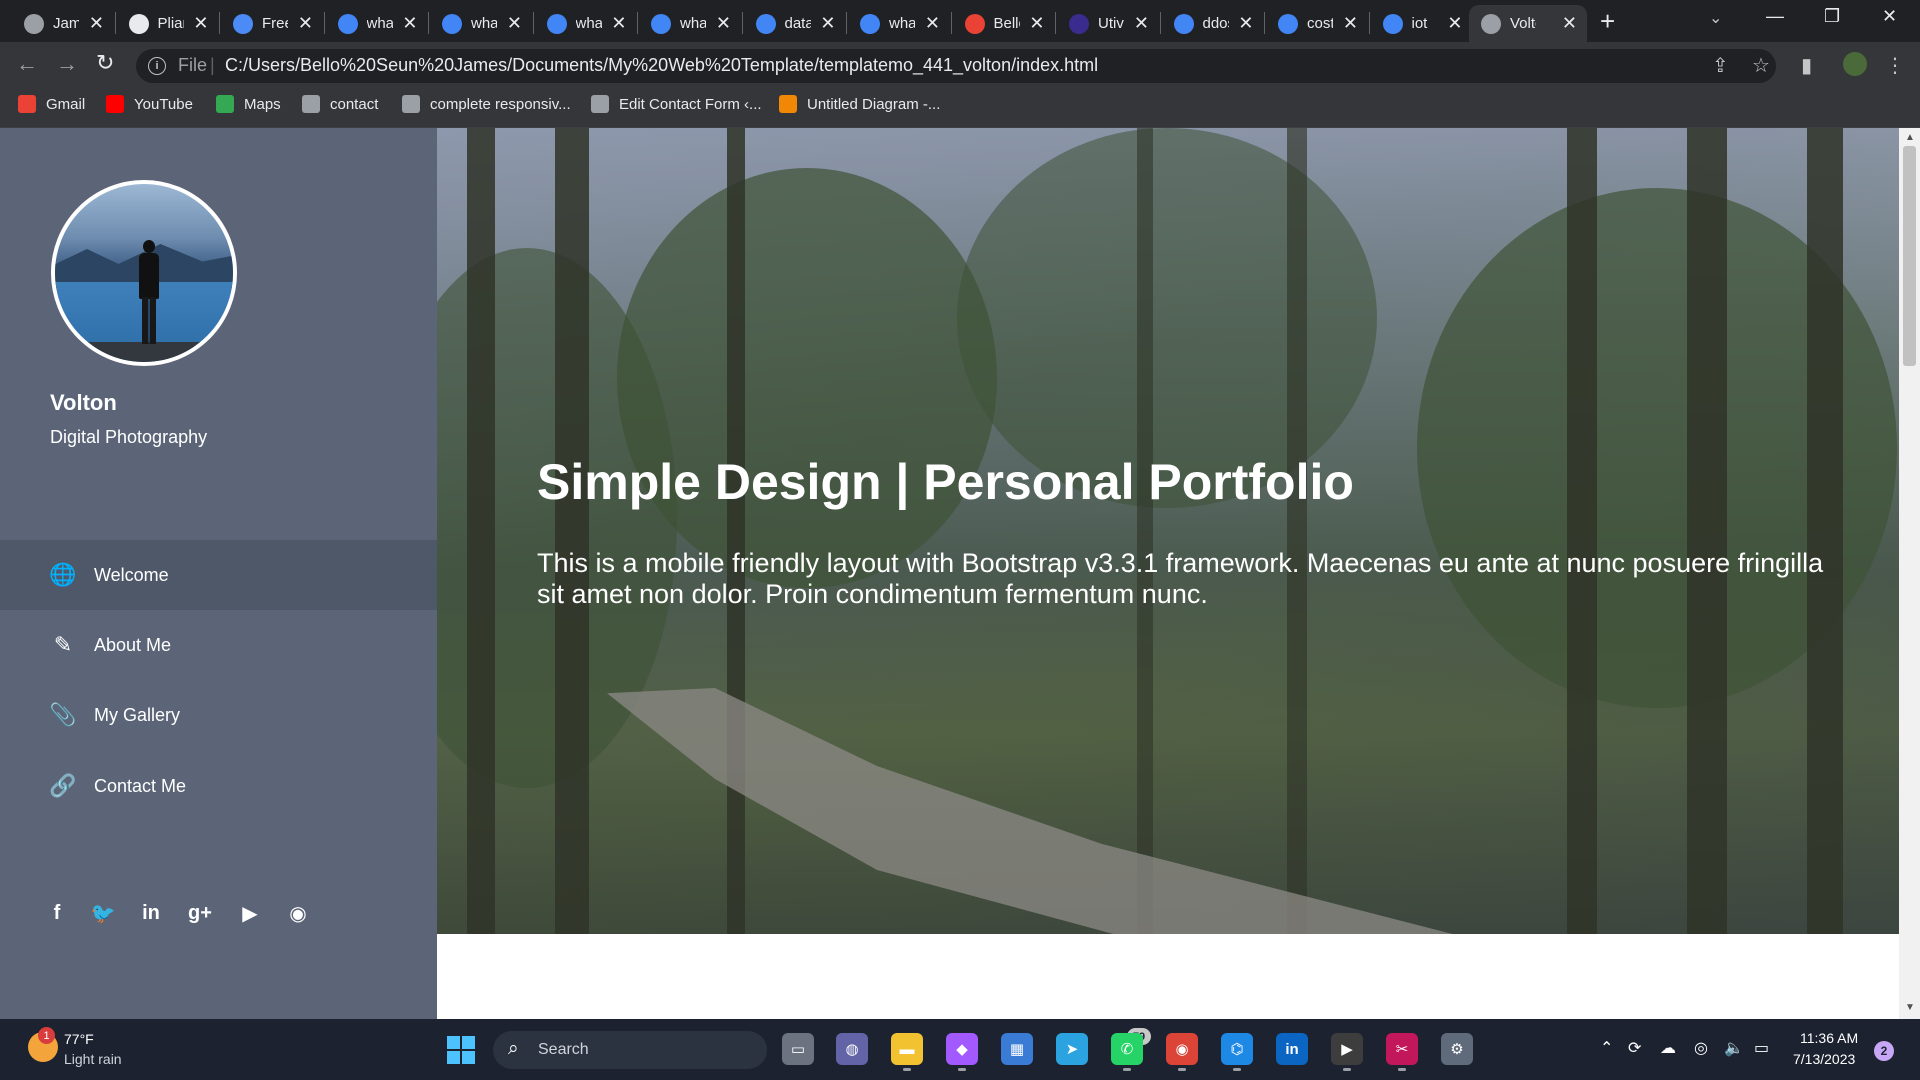 The image size is (1920, 1080). I want to click on rss-icon: ◉, so click(298, 913).